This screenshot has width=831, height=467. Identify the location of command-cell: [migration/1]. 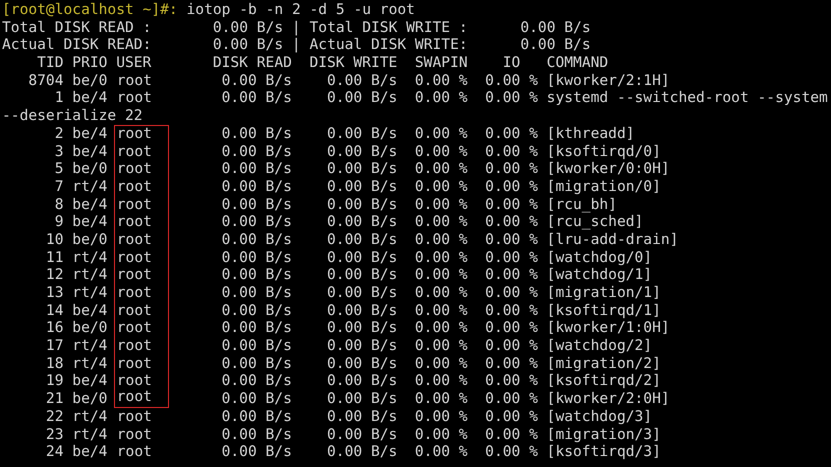
(603, 293).